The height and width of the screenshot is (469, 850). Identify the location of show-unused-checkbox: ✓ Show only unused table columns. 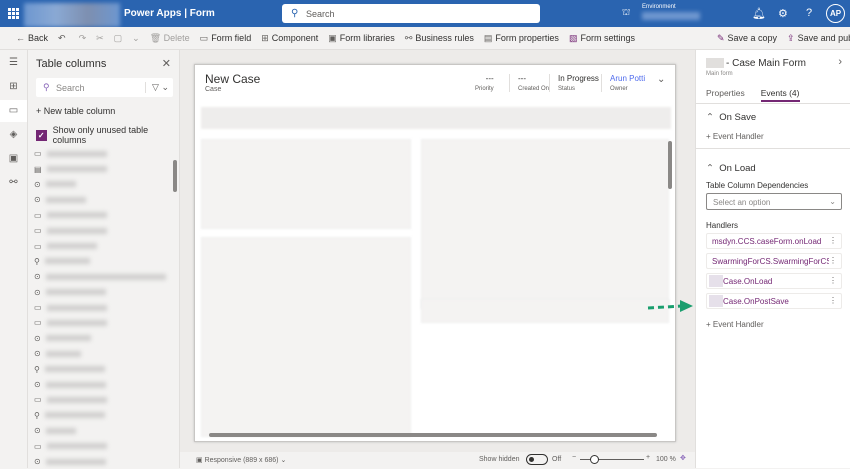
(107, 135).